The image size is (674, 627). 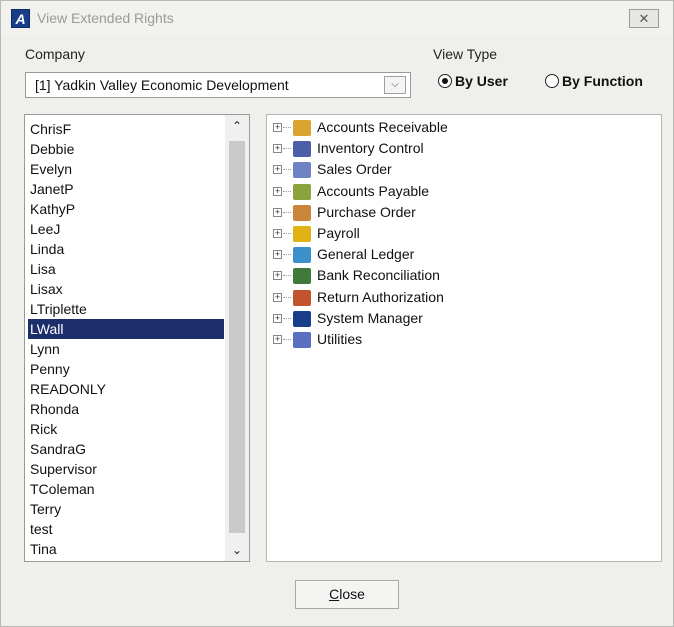 What do you see at coordinates (602, 81) in the screenshot?
I see `radio-by-function-label: By Function` at bounding box center [602, 81].